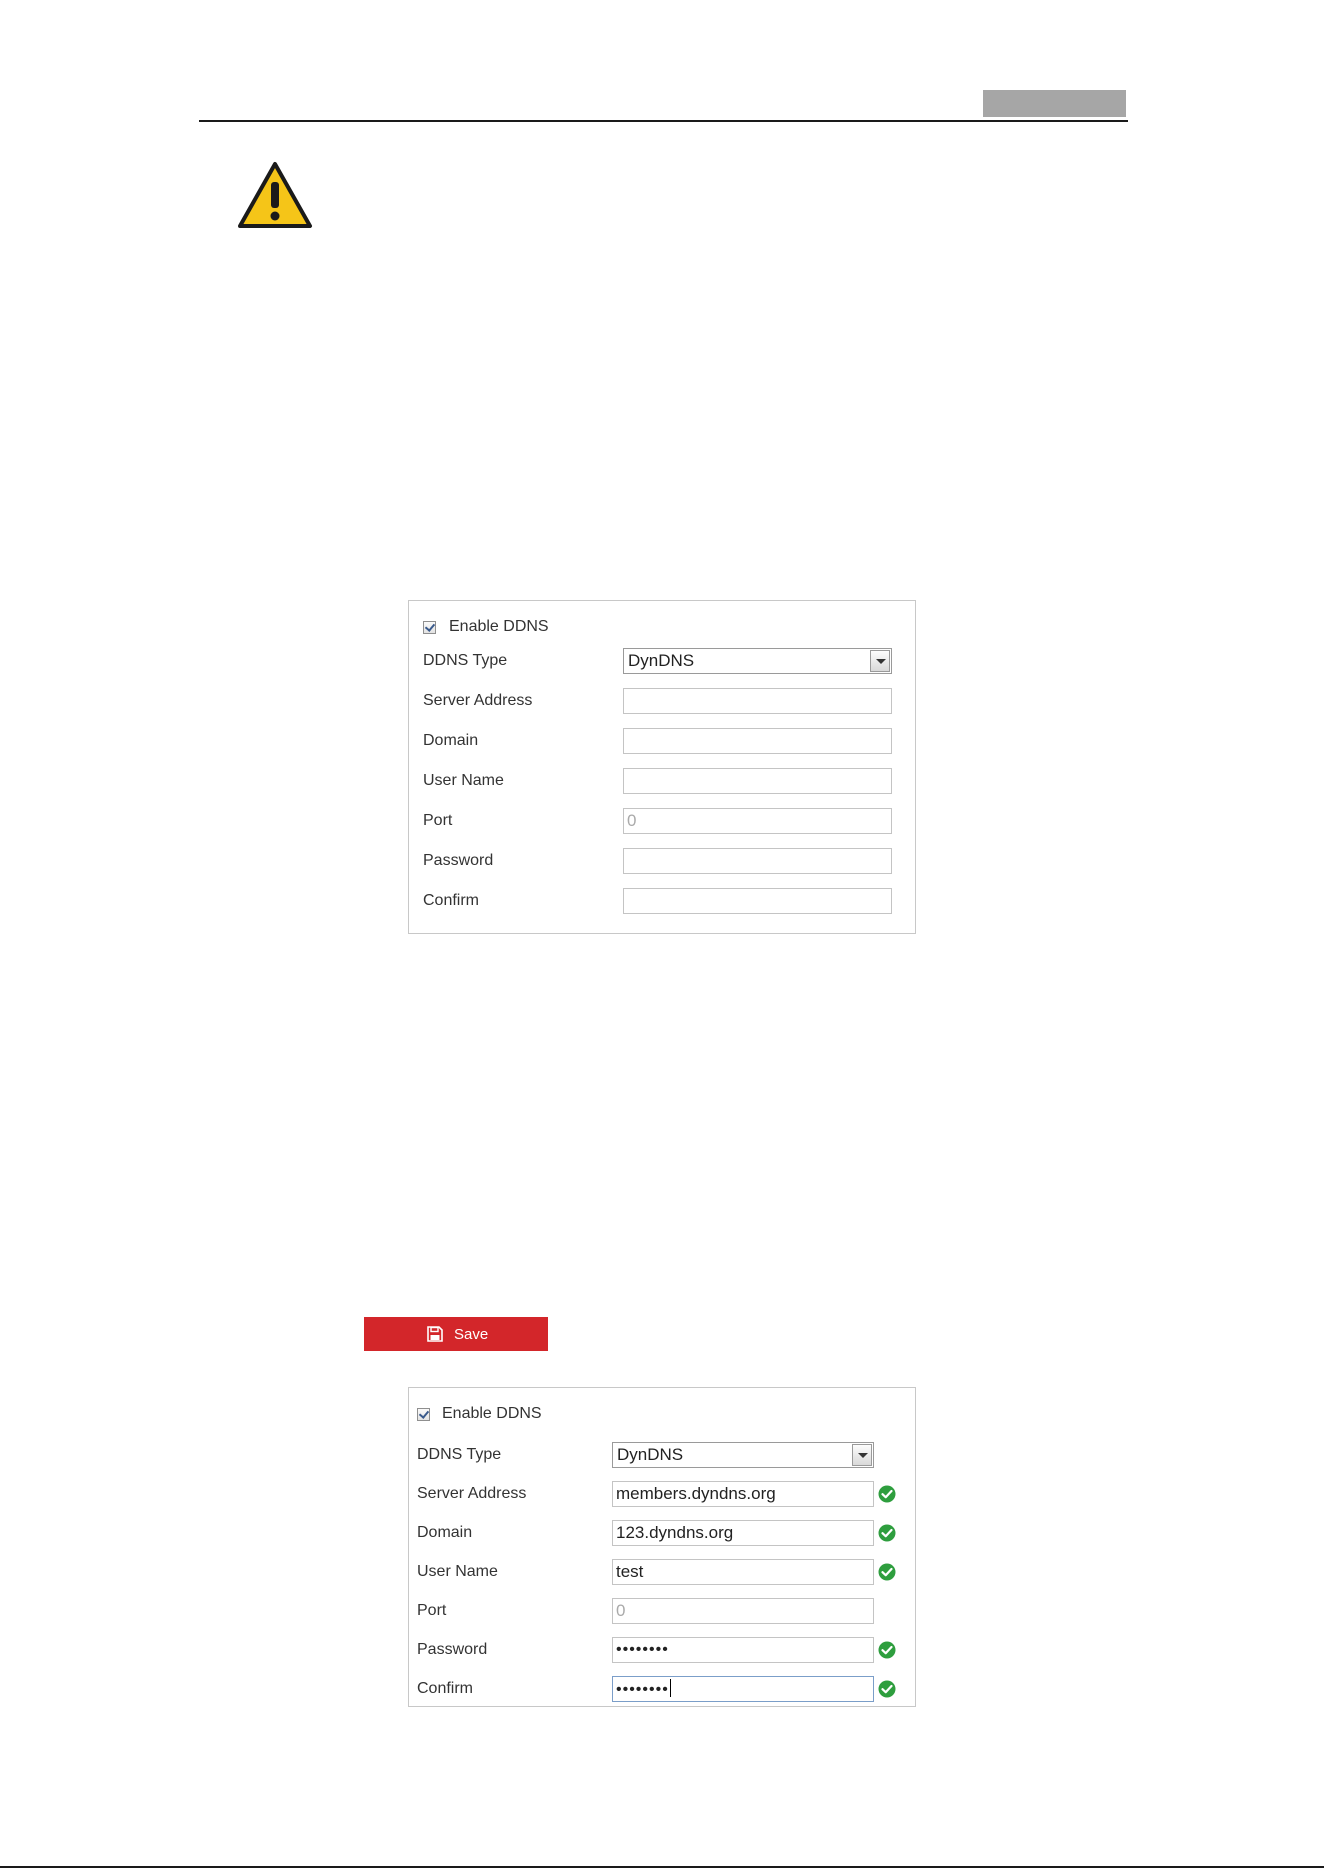  What do you see at coordinates (743, 1572) in the screenshot?
I see `user-name-input: test` at bounding box center [743, 1572].